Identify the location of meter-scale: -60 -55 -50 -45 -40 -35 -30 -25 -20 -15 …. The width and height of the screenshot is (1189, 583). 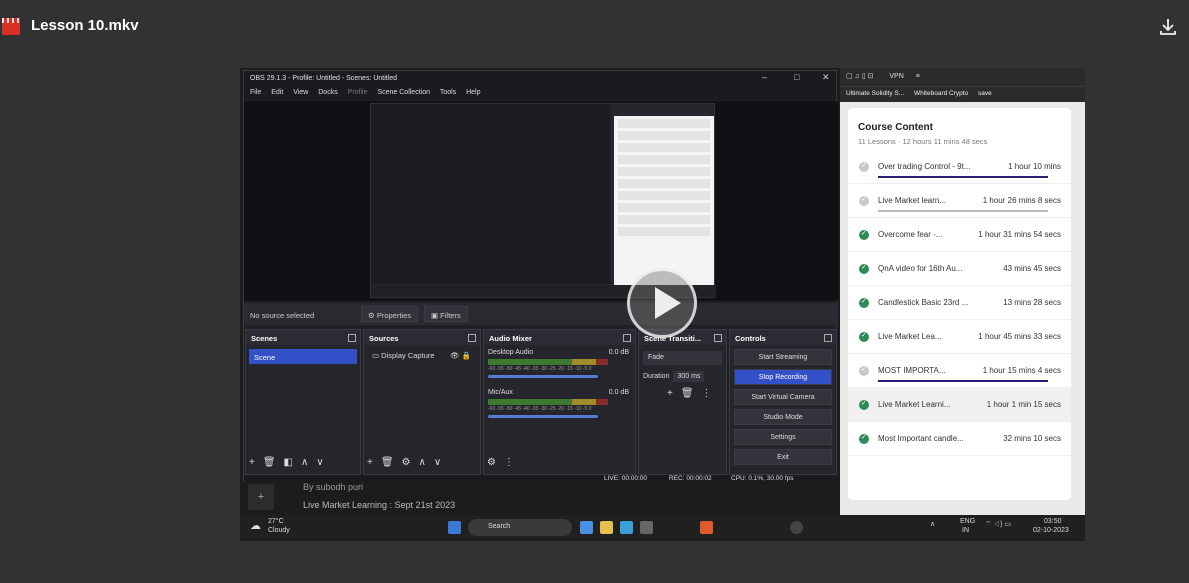
(540, 409).